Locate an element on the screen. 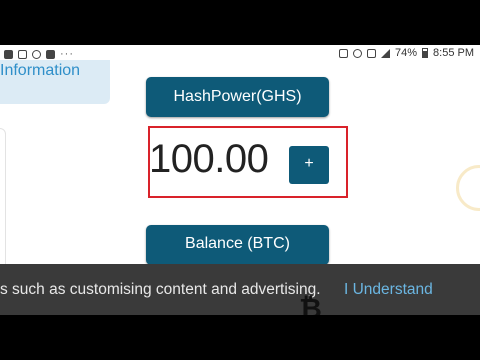 The height and width of the screenshot is (360, 480). info-label: Information is located at coordinates (40, 71).